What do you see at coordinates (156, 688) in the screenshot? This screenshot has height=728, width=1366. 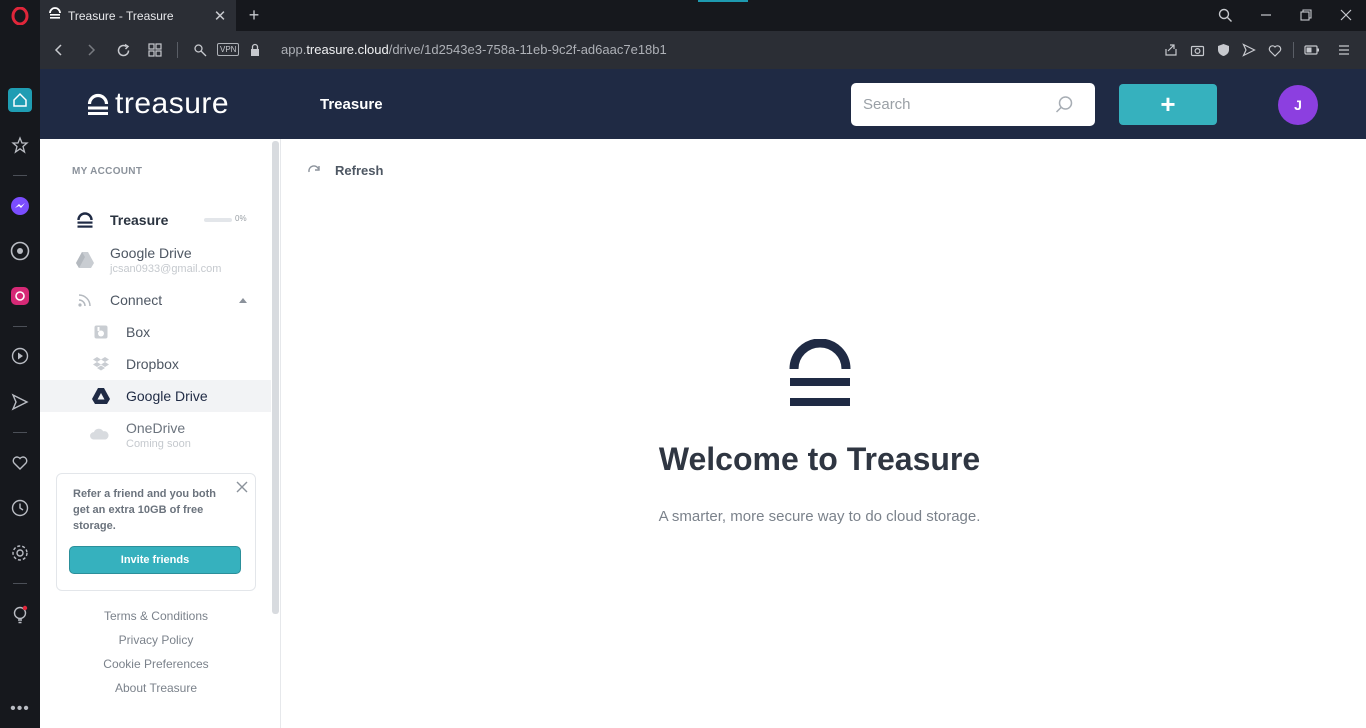 I see `about-link: About Treasure` at bounding box center [156, 688].